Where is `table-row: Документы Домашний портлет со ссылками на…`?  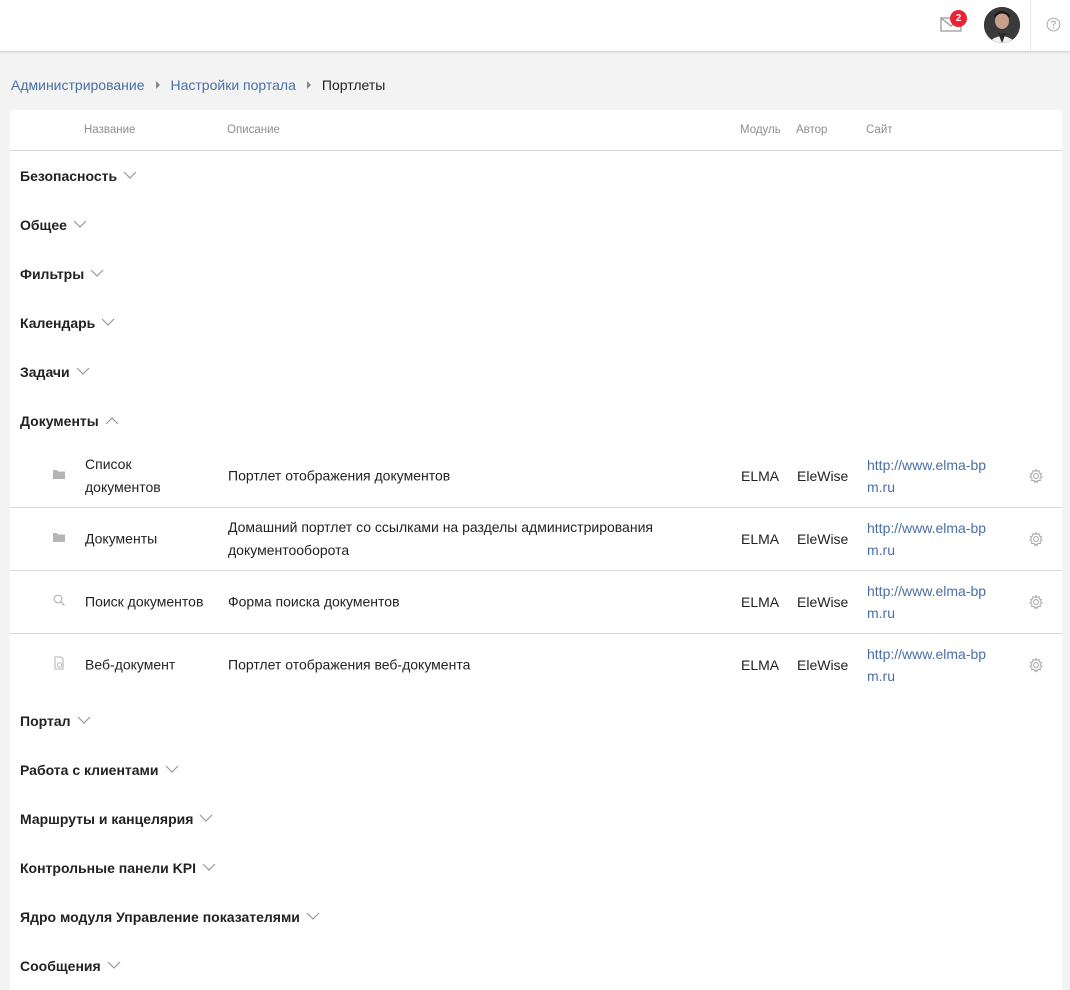 table-row: Документы Домашний портлет со ссылками на… is located at coordinates (536, 539).